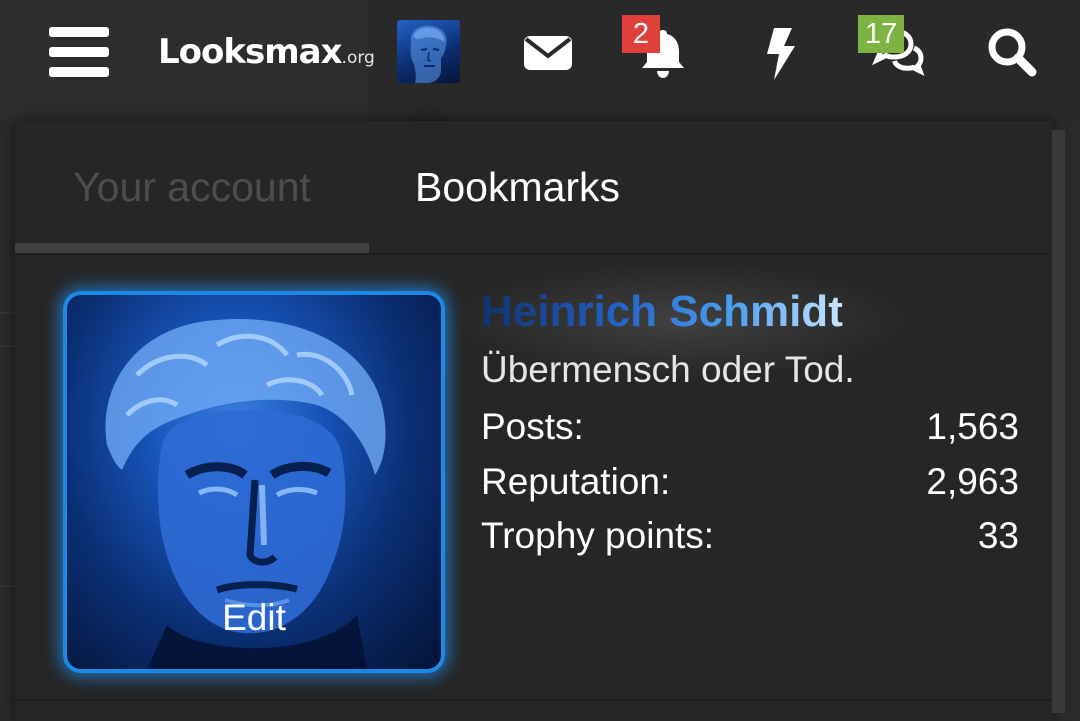  I want to click on search-icon, so click(1012, 52).